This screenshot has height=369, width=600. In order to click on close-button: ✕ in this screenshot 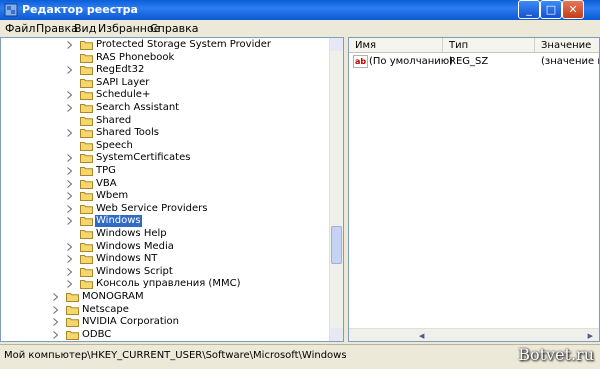, I will do `click(573, 9)`.